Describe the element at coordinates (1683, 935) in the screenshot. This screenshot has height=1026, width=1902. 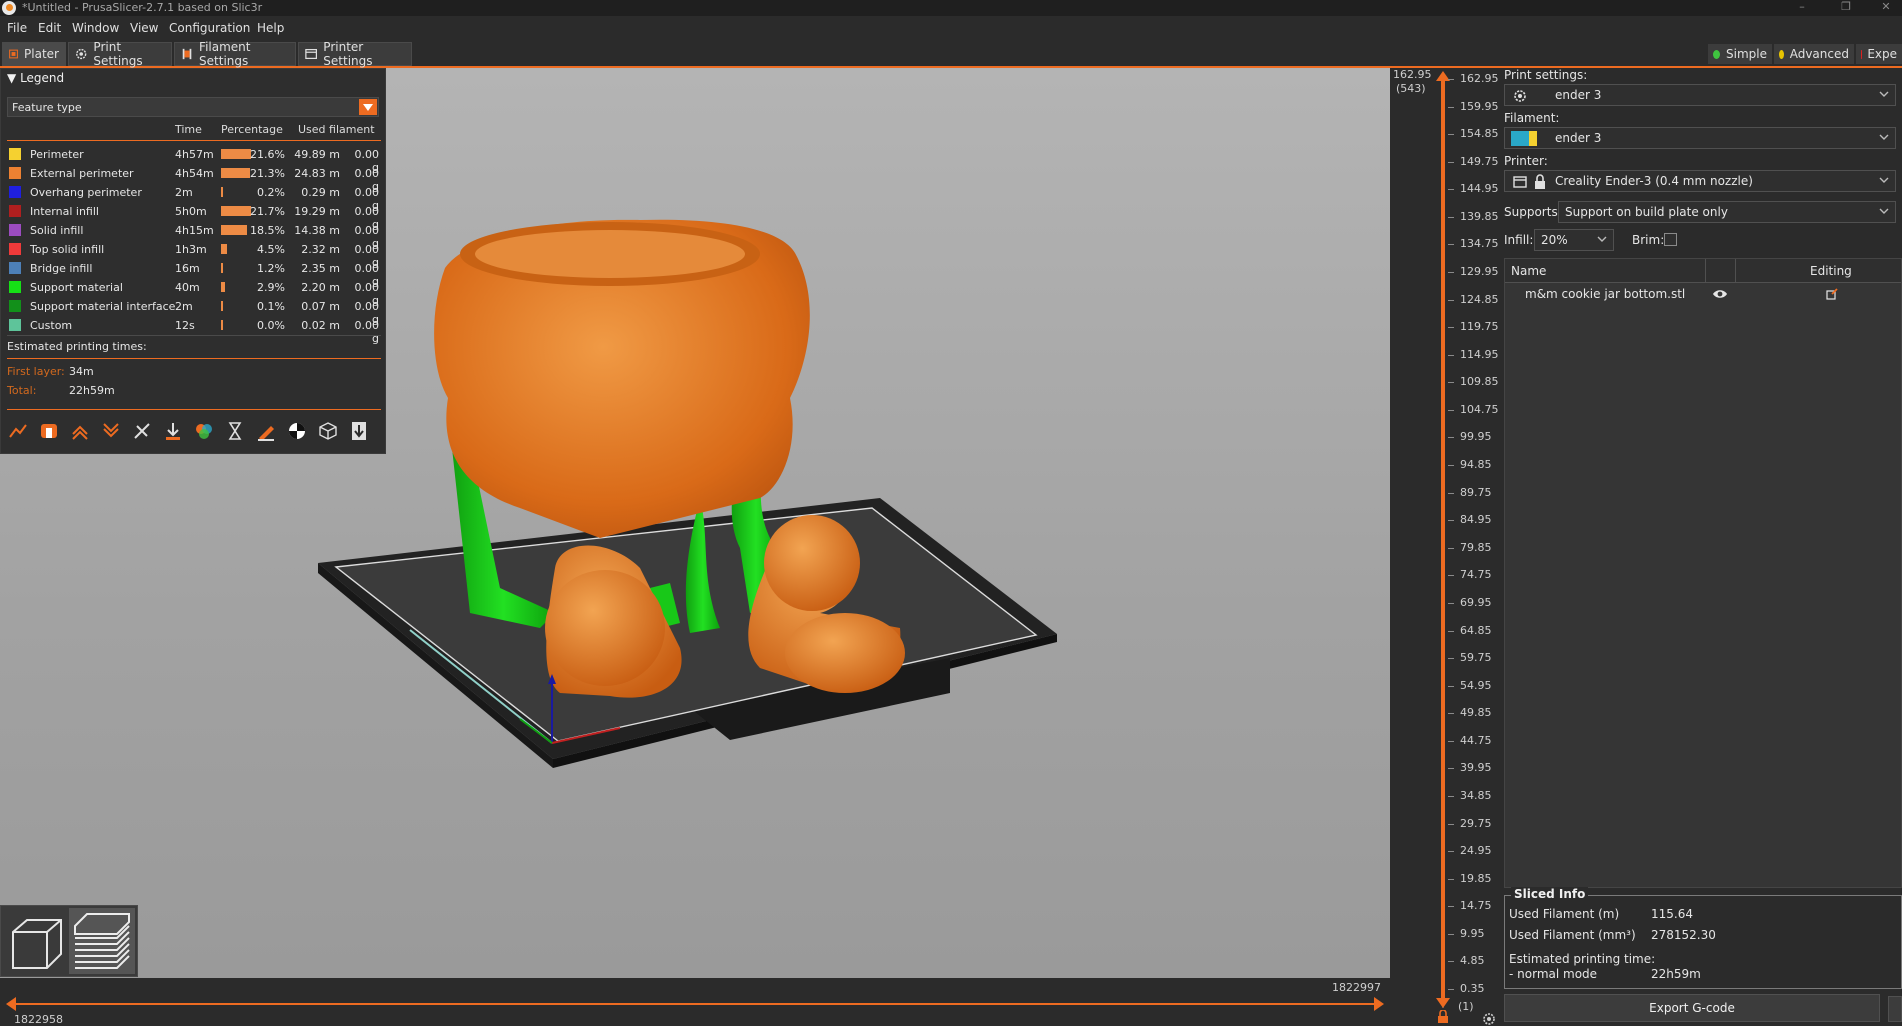
I see `used-filament-mm3-value: 278152.30` at that location.